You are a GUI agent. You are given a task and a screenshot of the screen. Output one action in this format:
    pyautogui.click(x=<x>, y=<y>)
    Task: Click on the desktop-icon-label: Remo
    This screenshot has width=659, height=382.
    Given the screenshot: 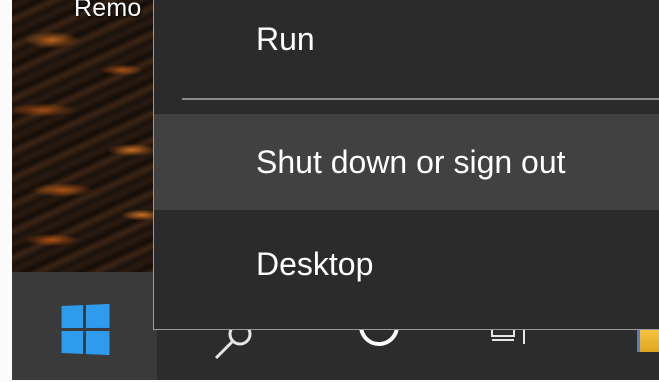 What is the action you would take?
    pyautogui.click(x=108, y=11)
    